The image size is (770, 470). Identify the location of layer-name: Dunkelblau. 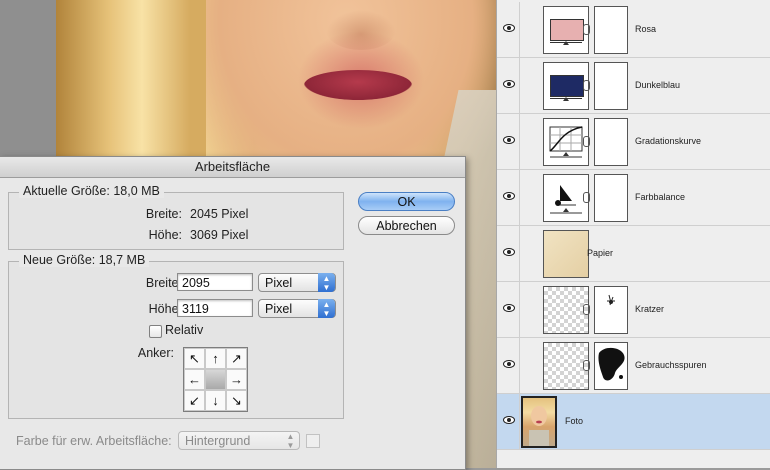
(658, 85).